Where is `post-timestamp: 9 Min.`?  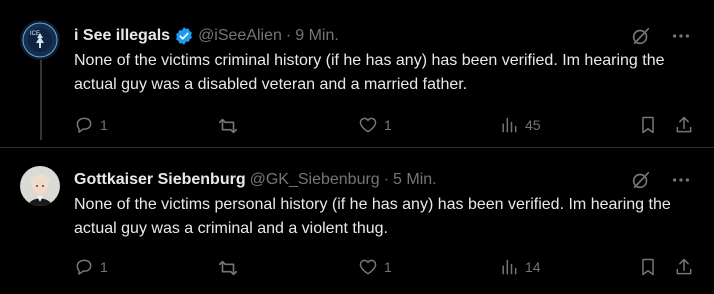
post-timestamp: 9 Min. is located at coordinates (317, 36).